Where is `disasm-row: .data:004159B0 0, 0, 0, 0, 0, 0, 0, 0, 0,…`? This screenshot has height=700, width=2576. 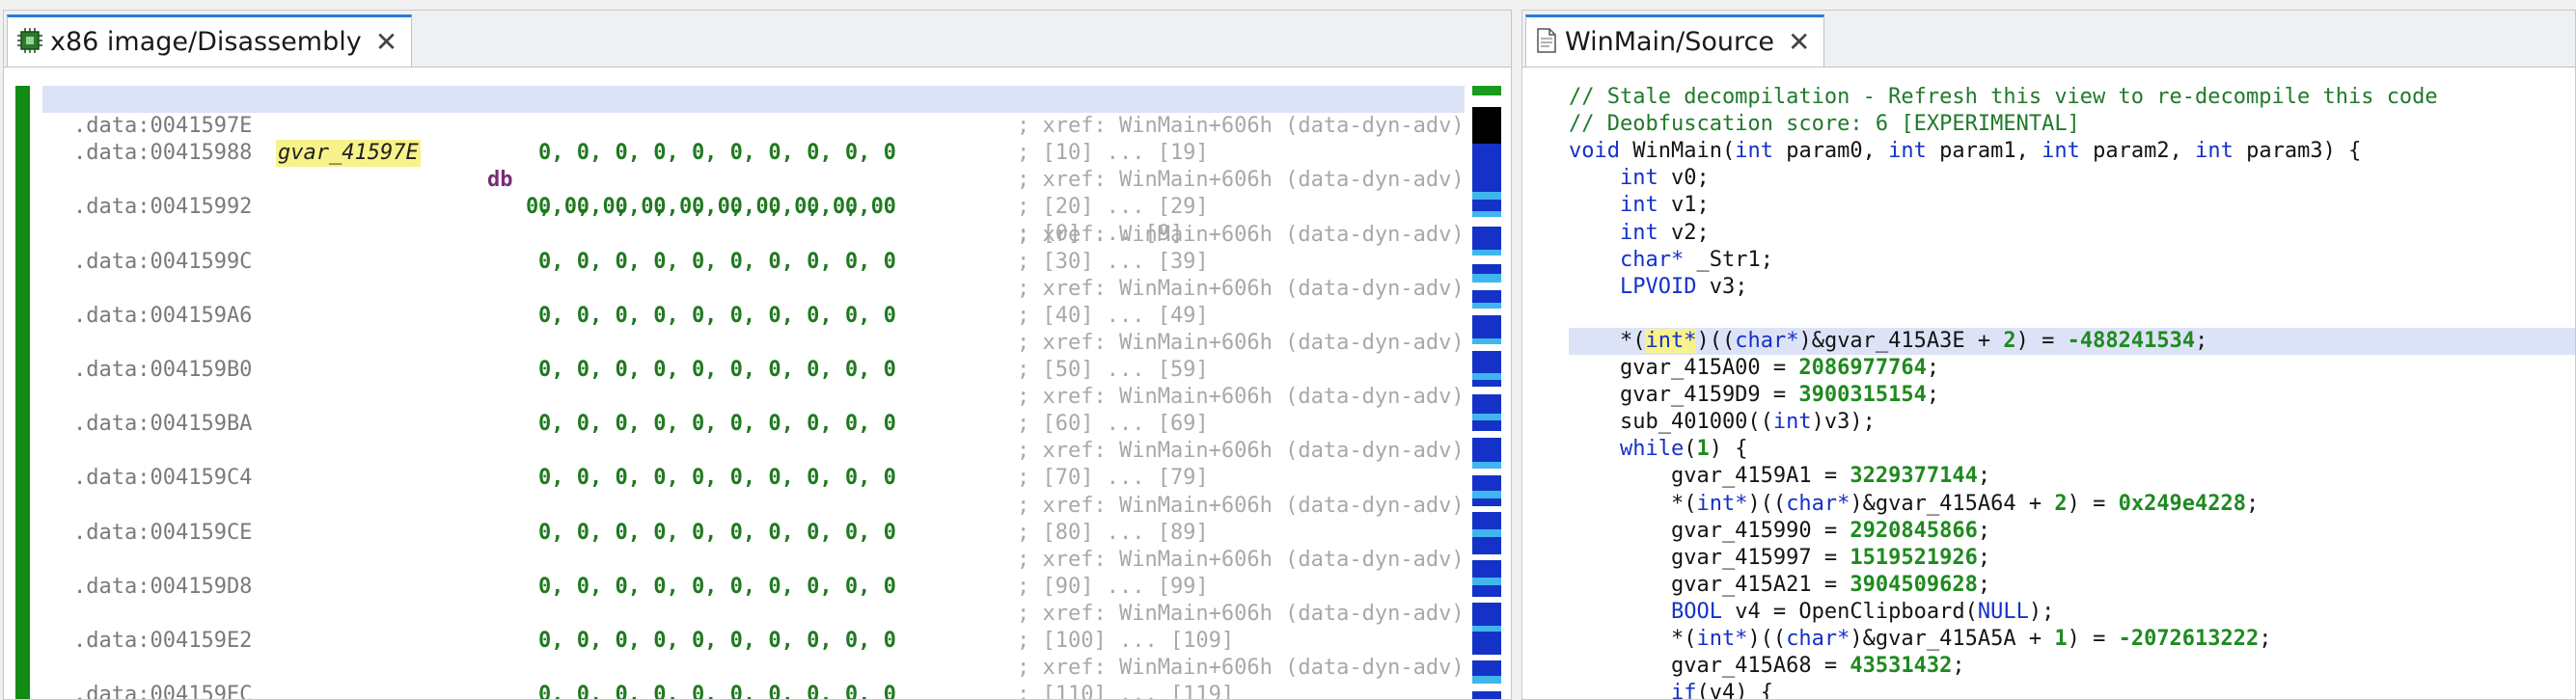 disasm-row: .data:004159B0 0, 0, 0, 0, 0, 0, 0, 0, 0,… is located at coordinates (753, 370).